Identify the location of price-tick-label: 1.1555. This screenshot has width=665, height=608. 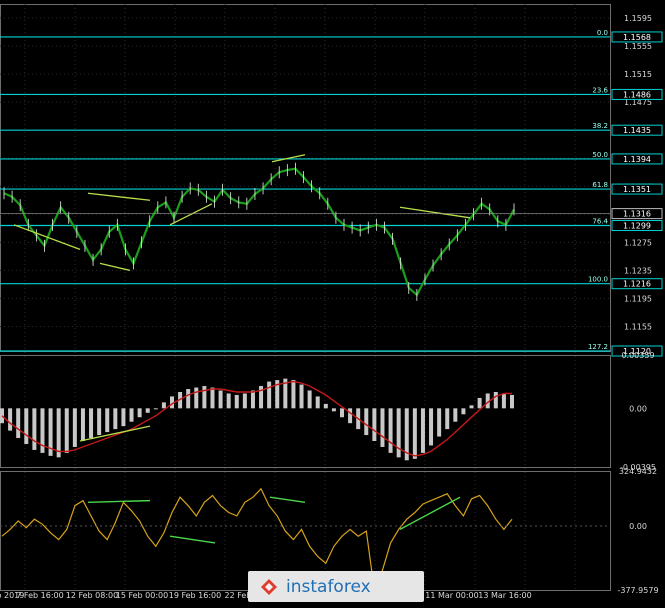
(638, 46).